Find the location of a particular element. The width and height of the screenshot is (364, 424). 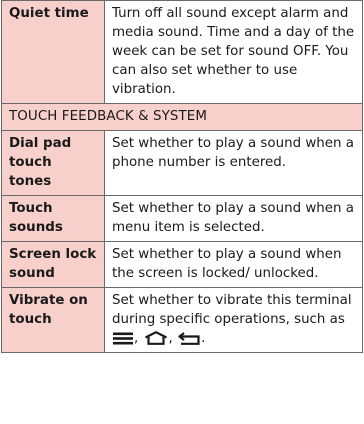

back-icon is located at coordinates (189, 338).